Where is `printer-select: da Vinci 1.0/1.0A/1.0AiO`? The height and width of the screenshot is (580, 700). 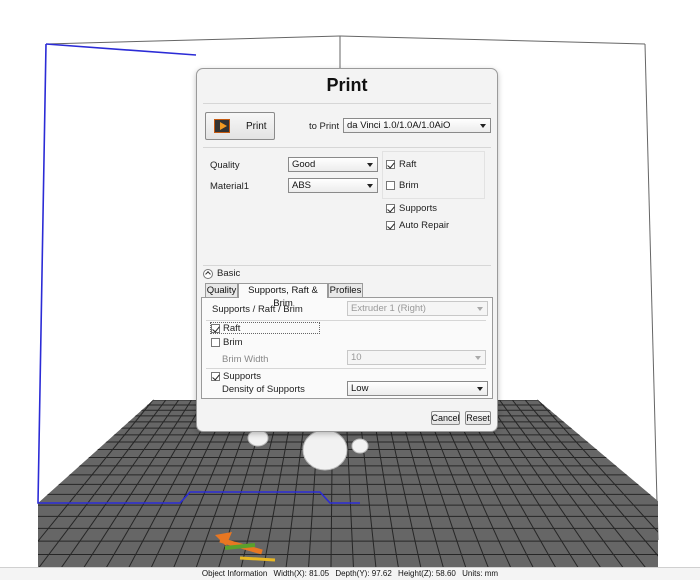 printer-select: da Vinci 1.0/1.0A/1.0AiO is located at coordinates (417, 125).